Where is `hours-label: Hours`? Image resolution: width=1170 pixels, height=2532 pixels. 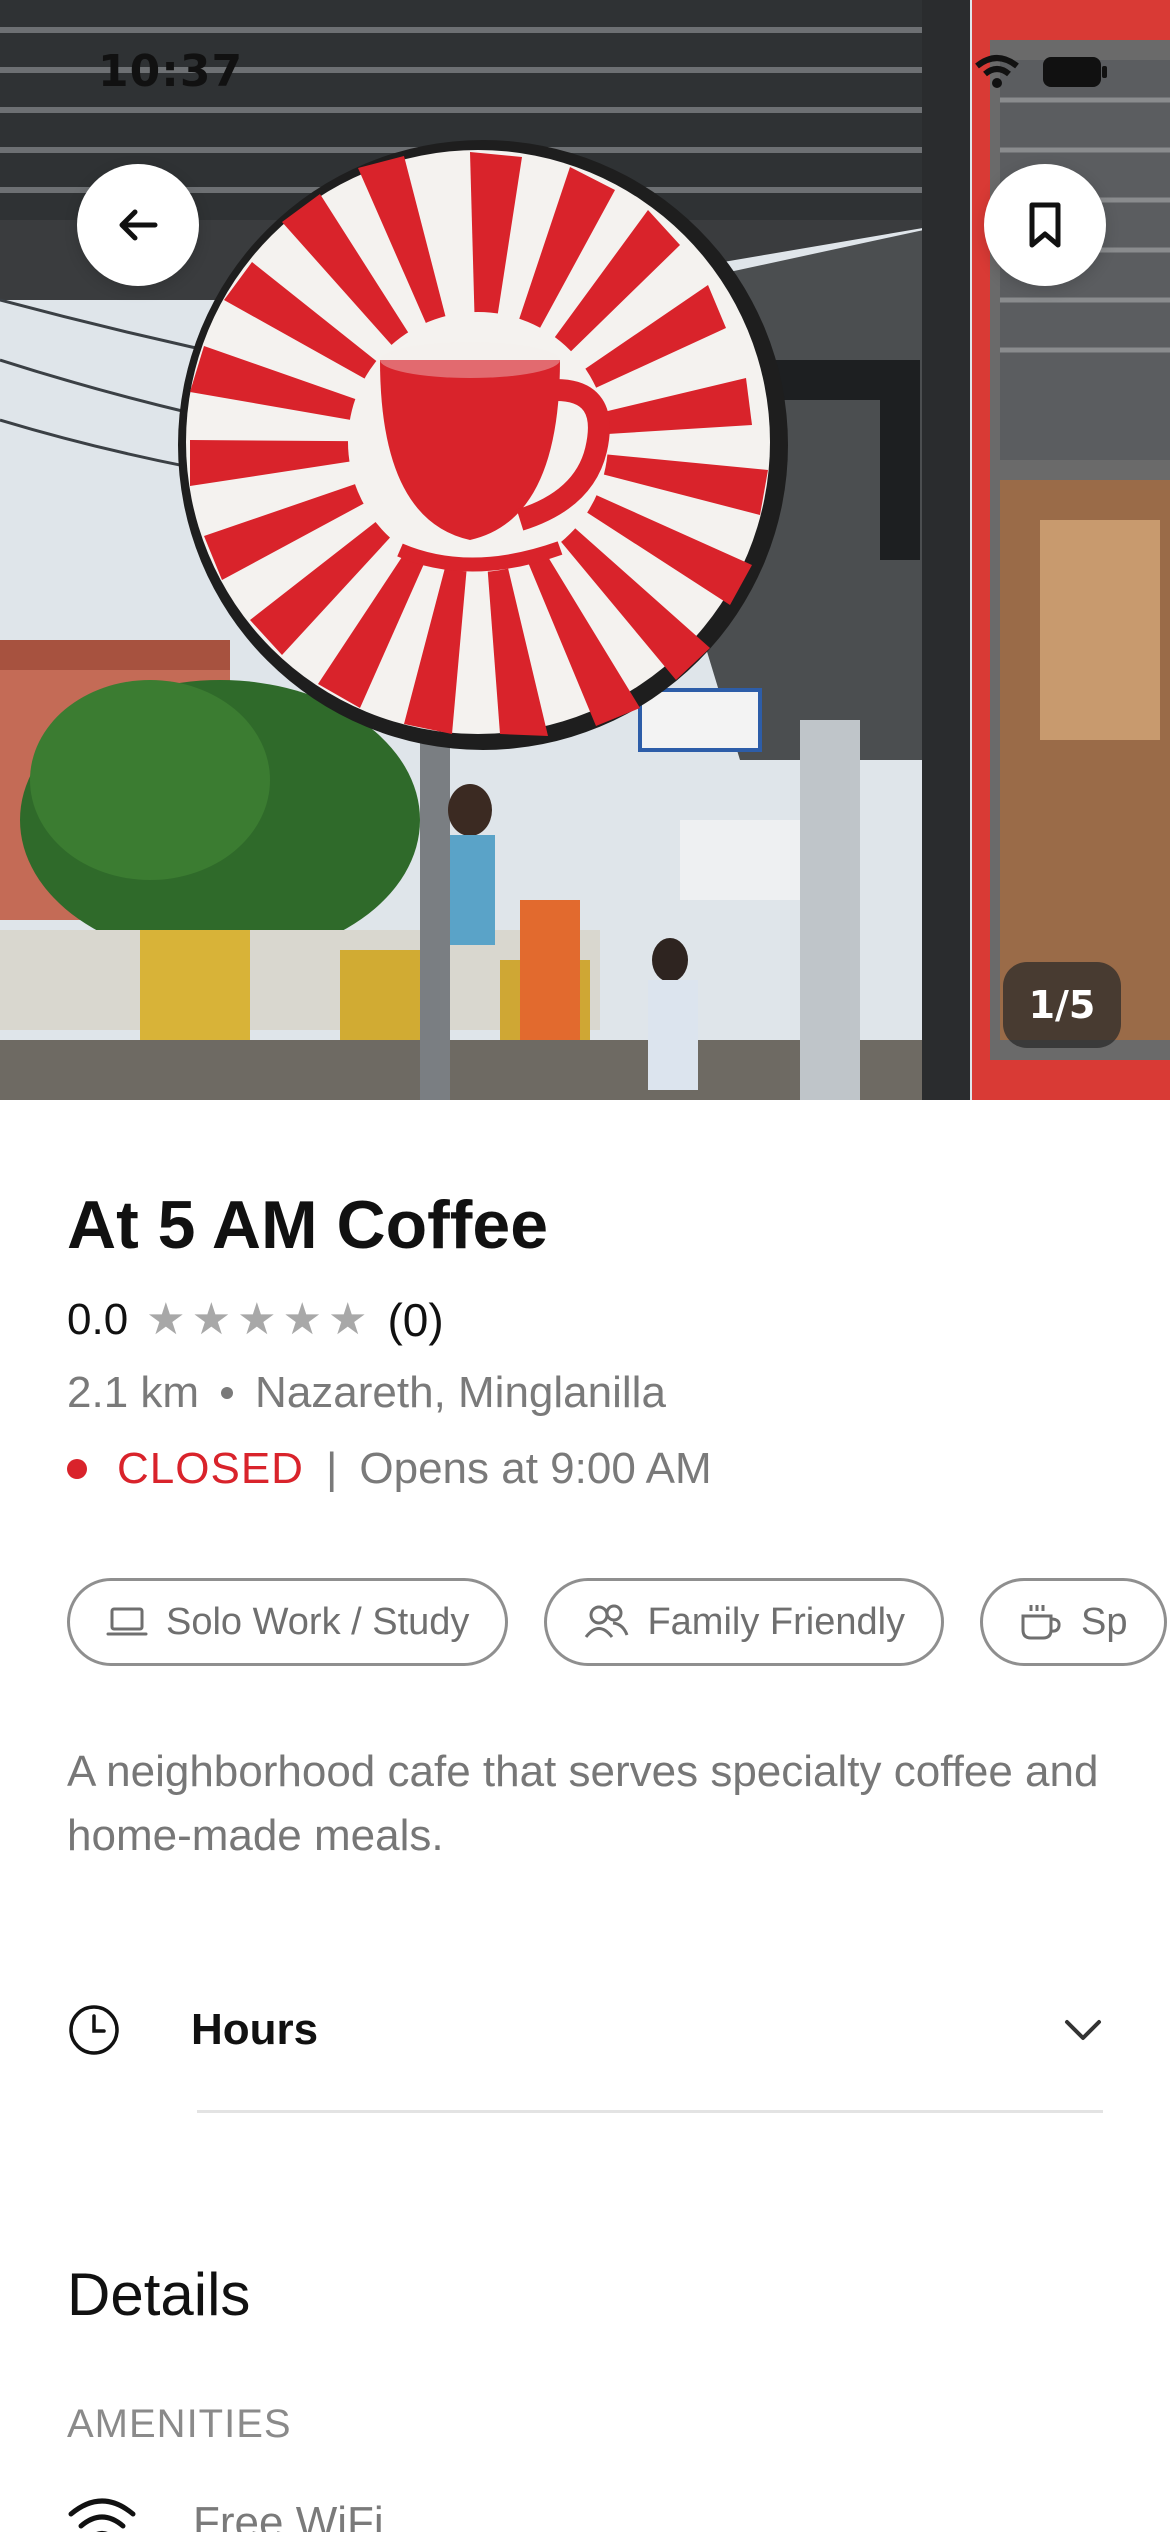 hours-label: Hours is located at coordinates (255, 2029).